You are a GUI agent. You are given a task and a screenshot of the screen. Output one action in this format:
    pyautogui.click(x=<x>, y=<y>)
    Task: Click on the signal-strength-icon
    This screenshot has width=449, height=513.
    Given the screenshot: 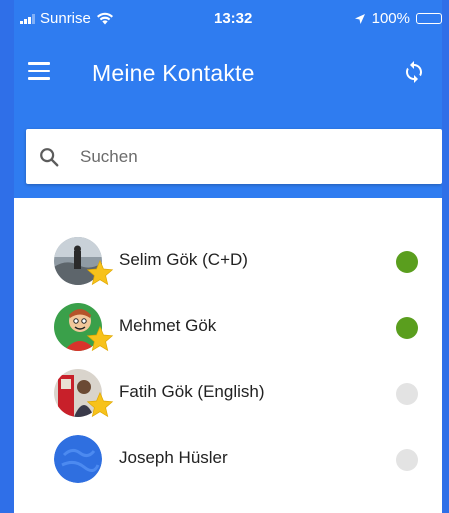 What is the action you would take?
    pyautogui.click(x=27, y=18)
    